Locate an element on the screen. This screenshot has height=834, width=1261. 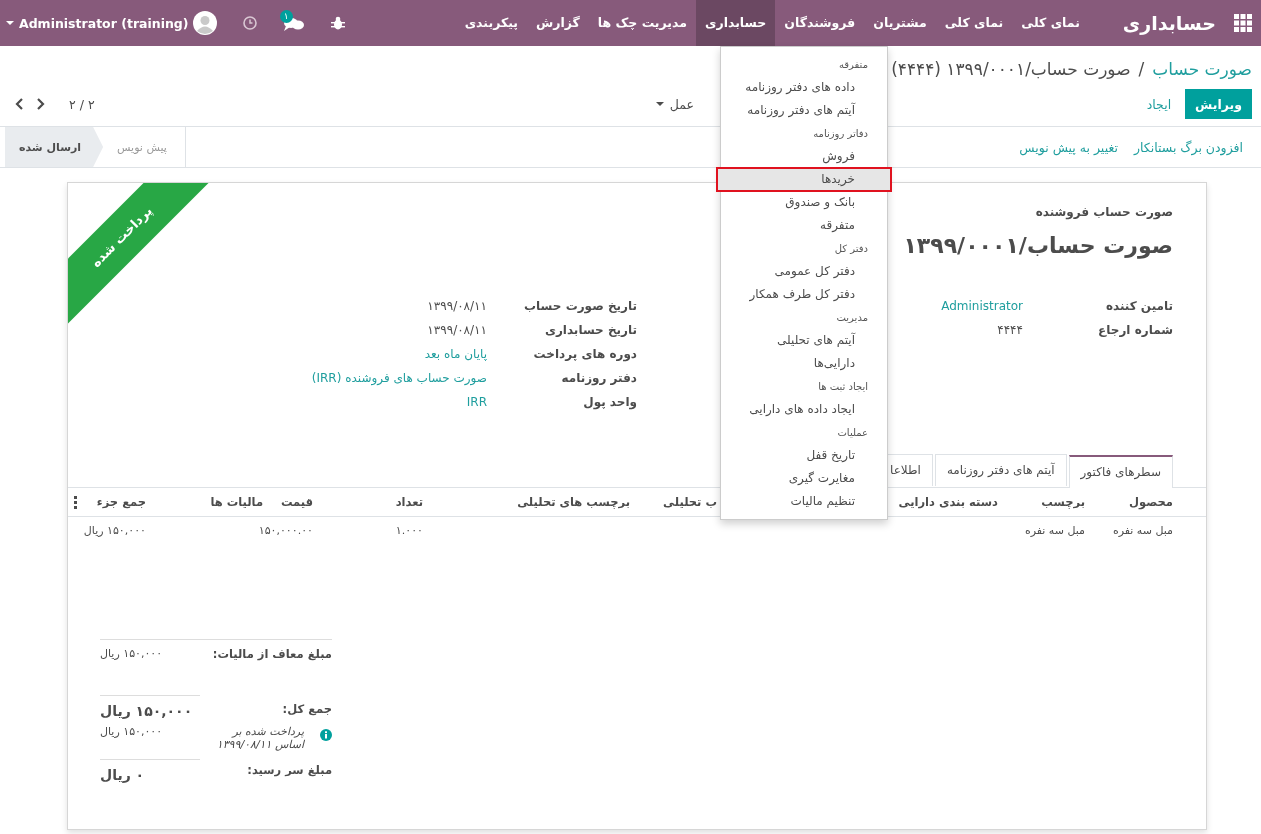
column-header: جمع جزء is located at coordinates (121, 502).